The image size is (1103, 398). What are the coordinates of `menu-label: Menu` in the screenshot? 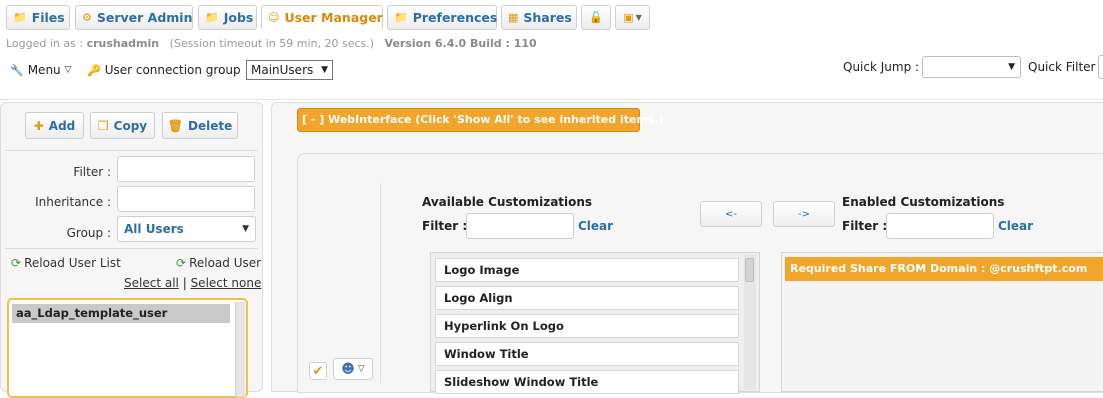 It's located at (44, 70).